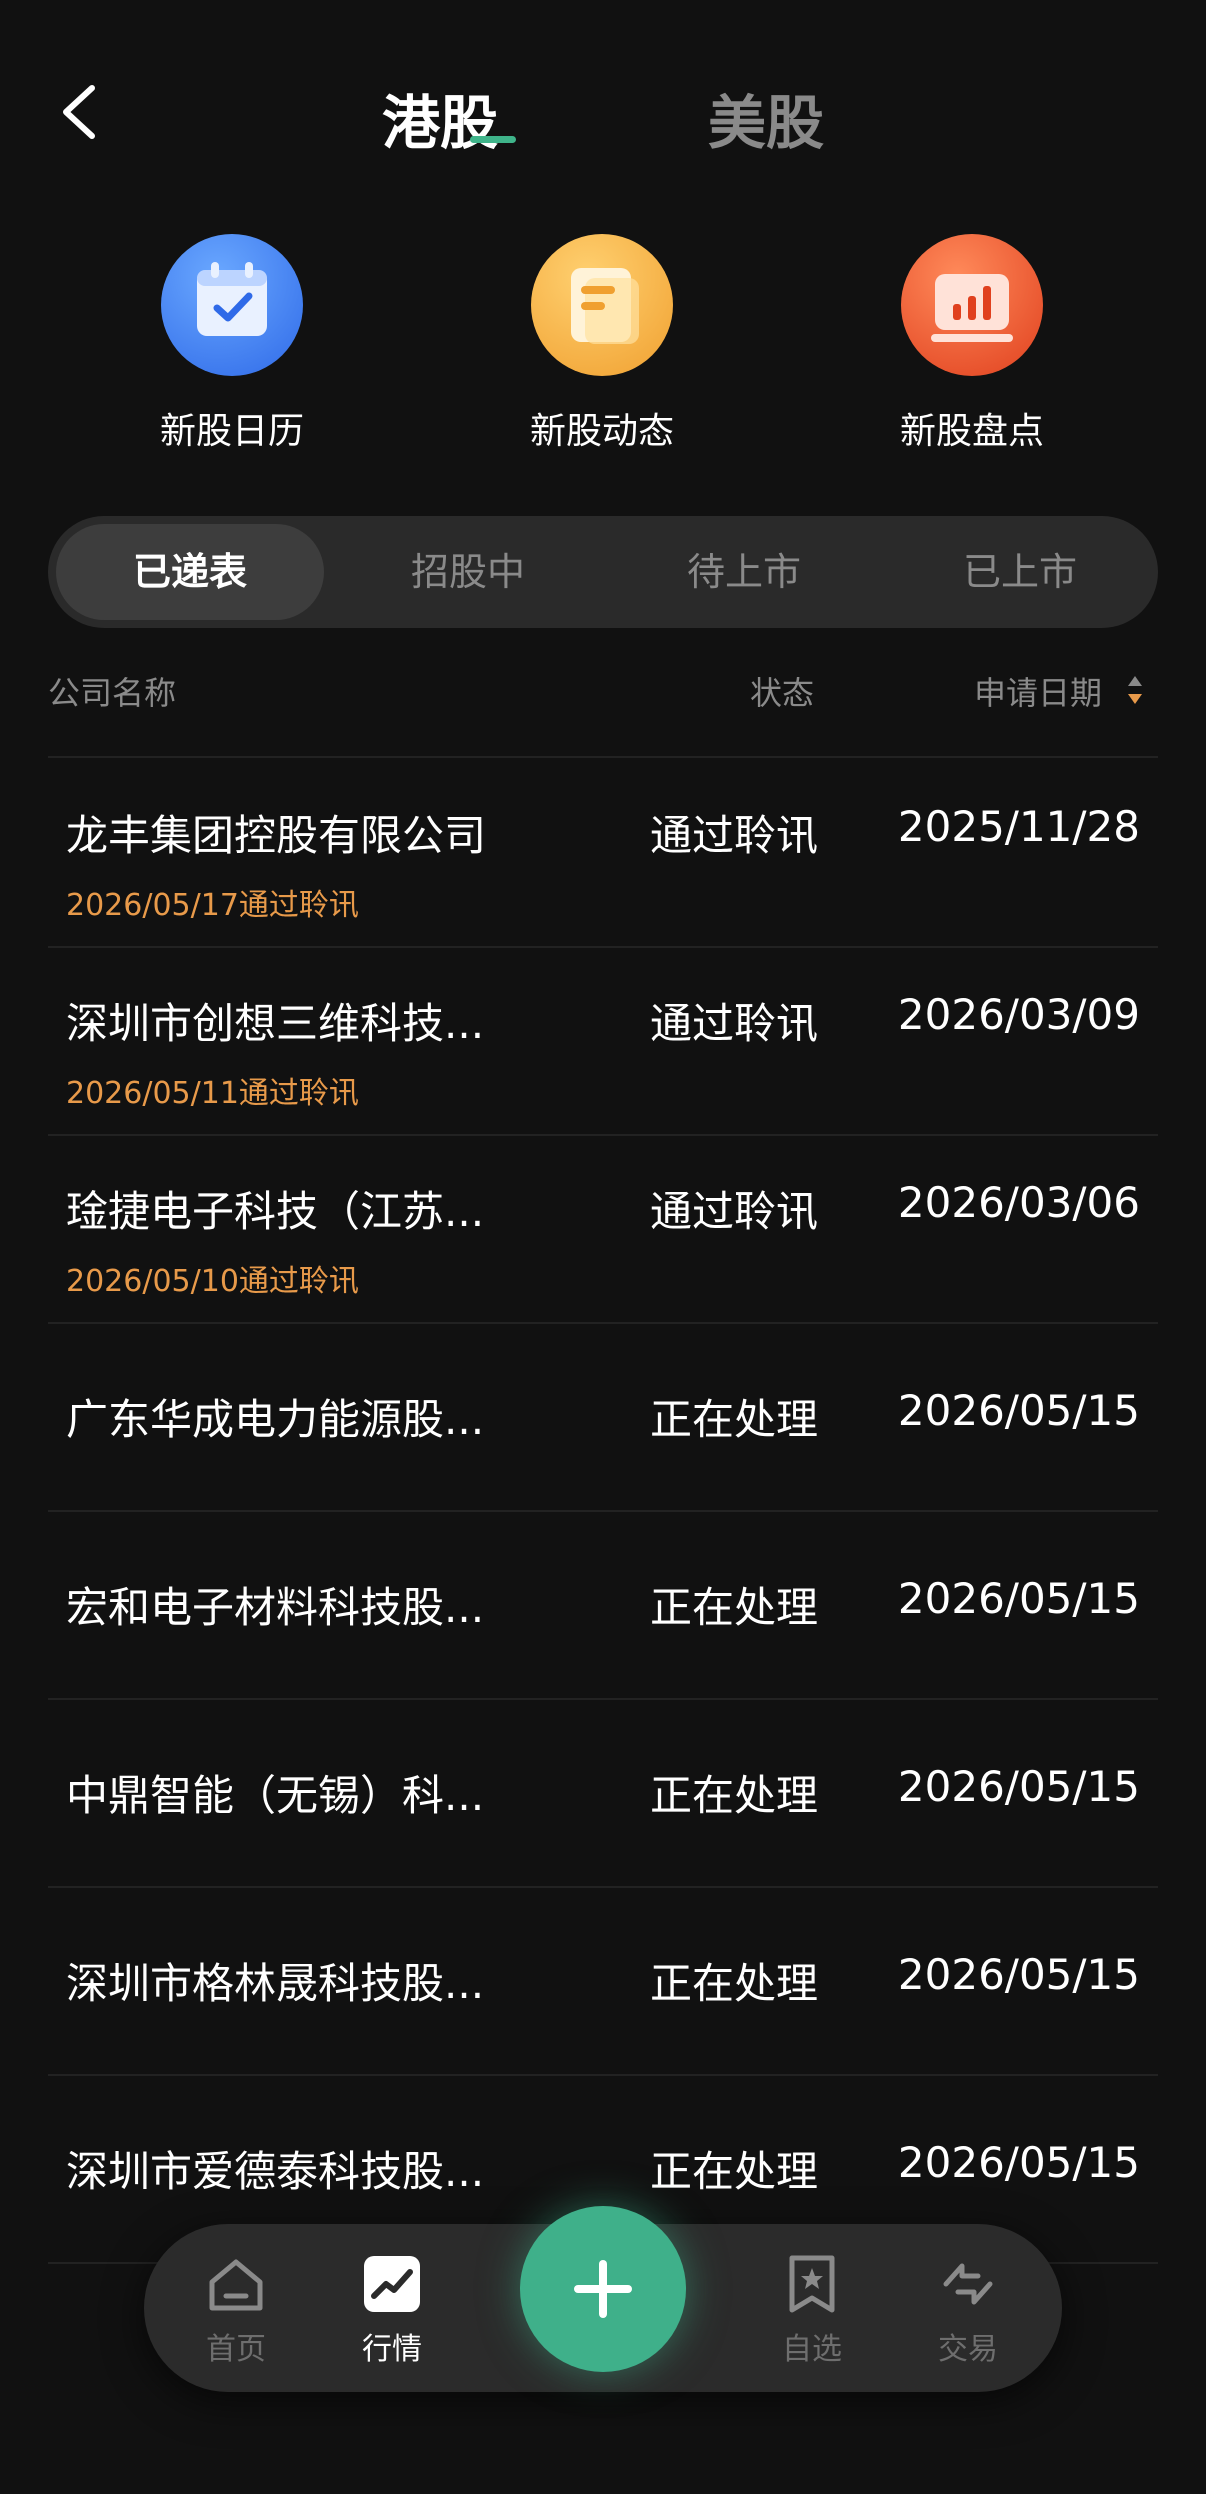 The image size is (1206, 2494). What do you see at coordinates (392, 2284) in the screenshot?
I see `market-chart-icon` at bounding box center [392, 2284].